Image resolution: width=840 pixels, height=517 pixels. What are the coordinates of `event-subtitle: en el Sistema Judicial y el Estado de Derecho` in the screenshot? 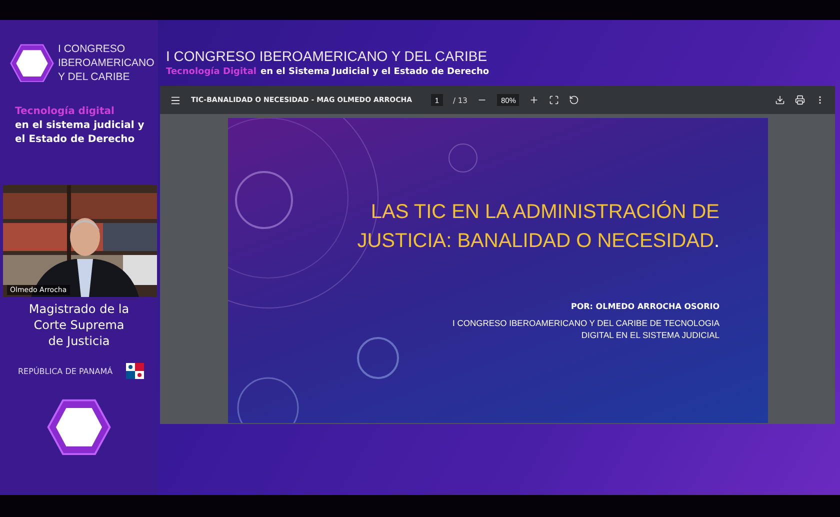 It's located at (375, 72).